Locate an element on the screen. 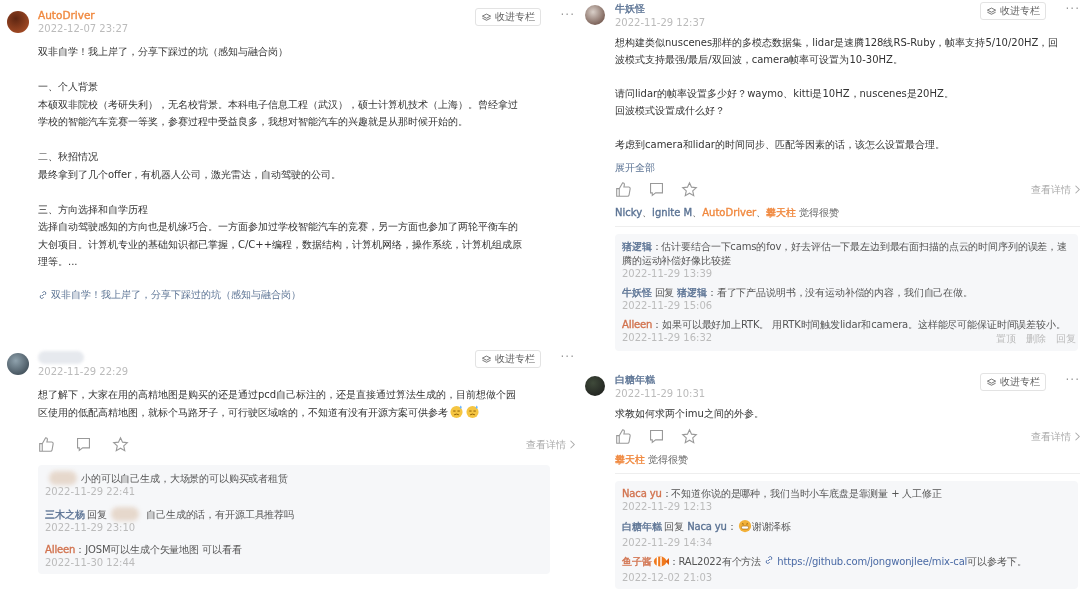  post-text: 回波模式设置成什么好？ is located at coordinates (670, 111).